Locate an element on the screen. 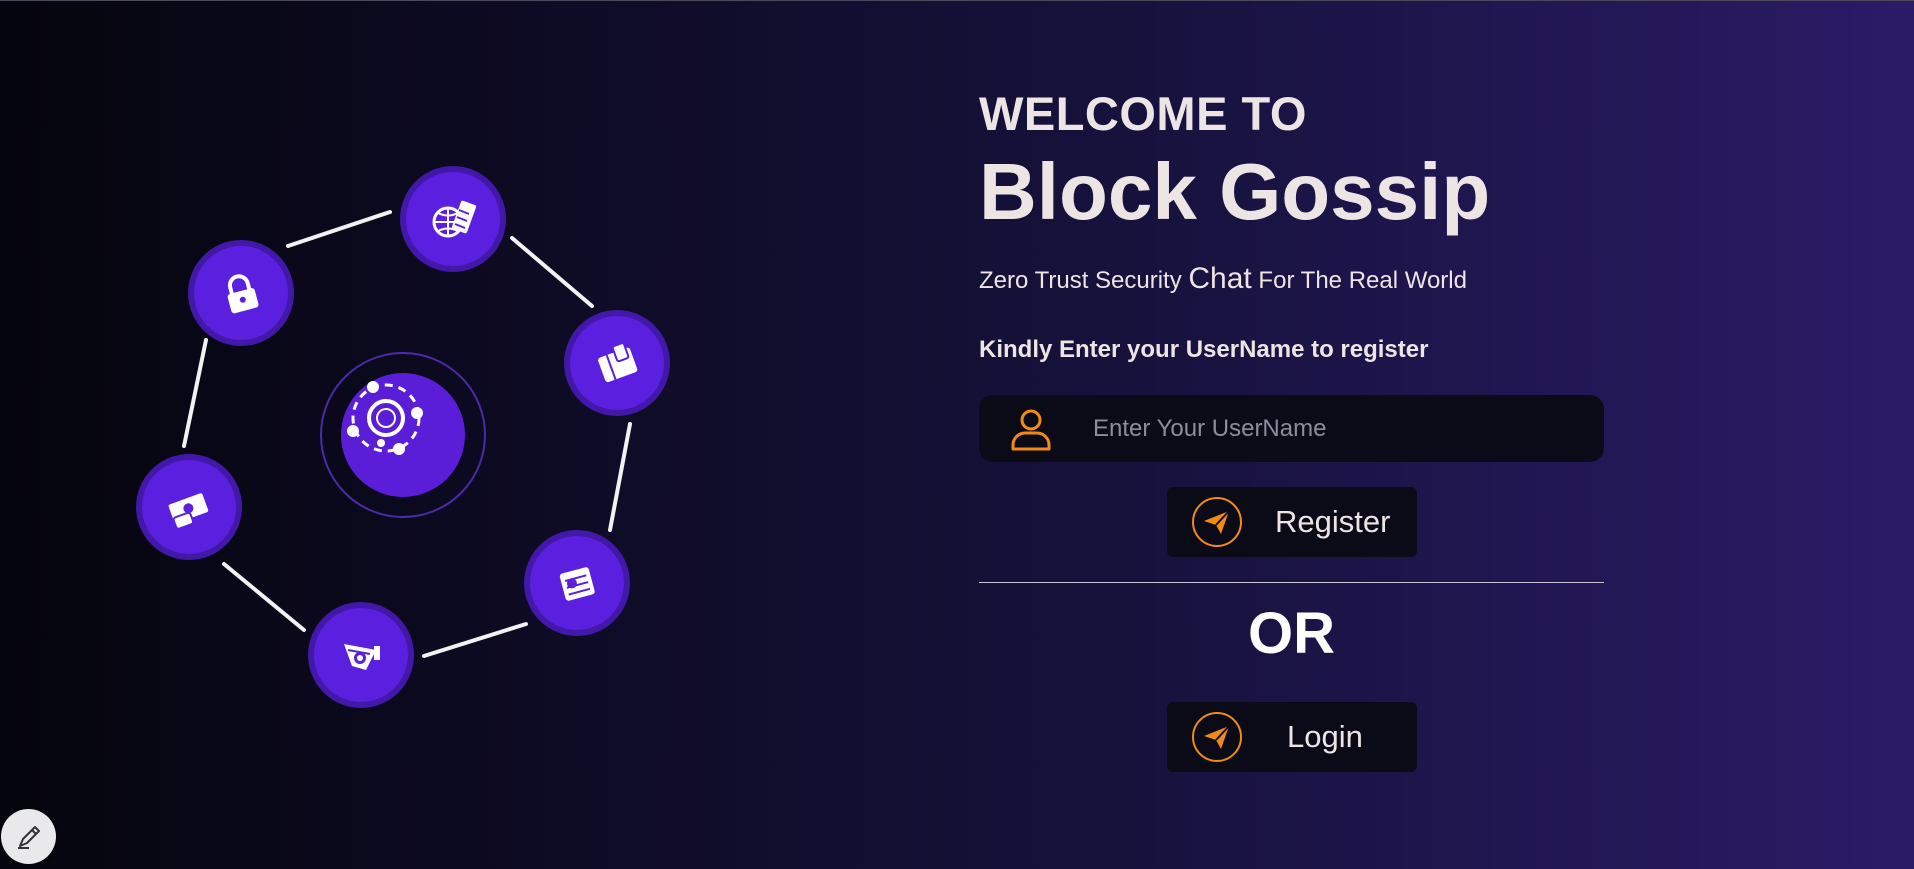 This screenshot has height=869, width=1914. padlock-icon is located at coordinates (241, 293).